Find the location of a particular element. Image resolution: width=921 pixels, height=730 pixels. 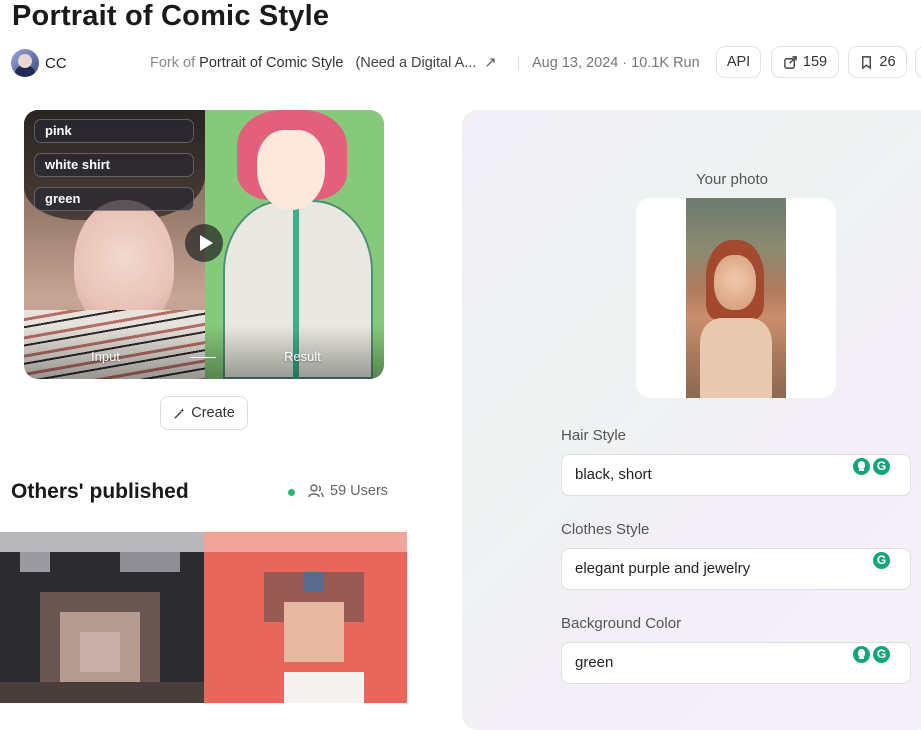

photo-dress is located at coordinates (736, 358).